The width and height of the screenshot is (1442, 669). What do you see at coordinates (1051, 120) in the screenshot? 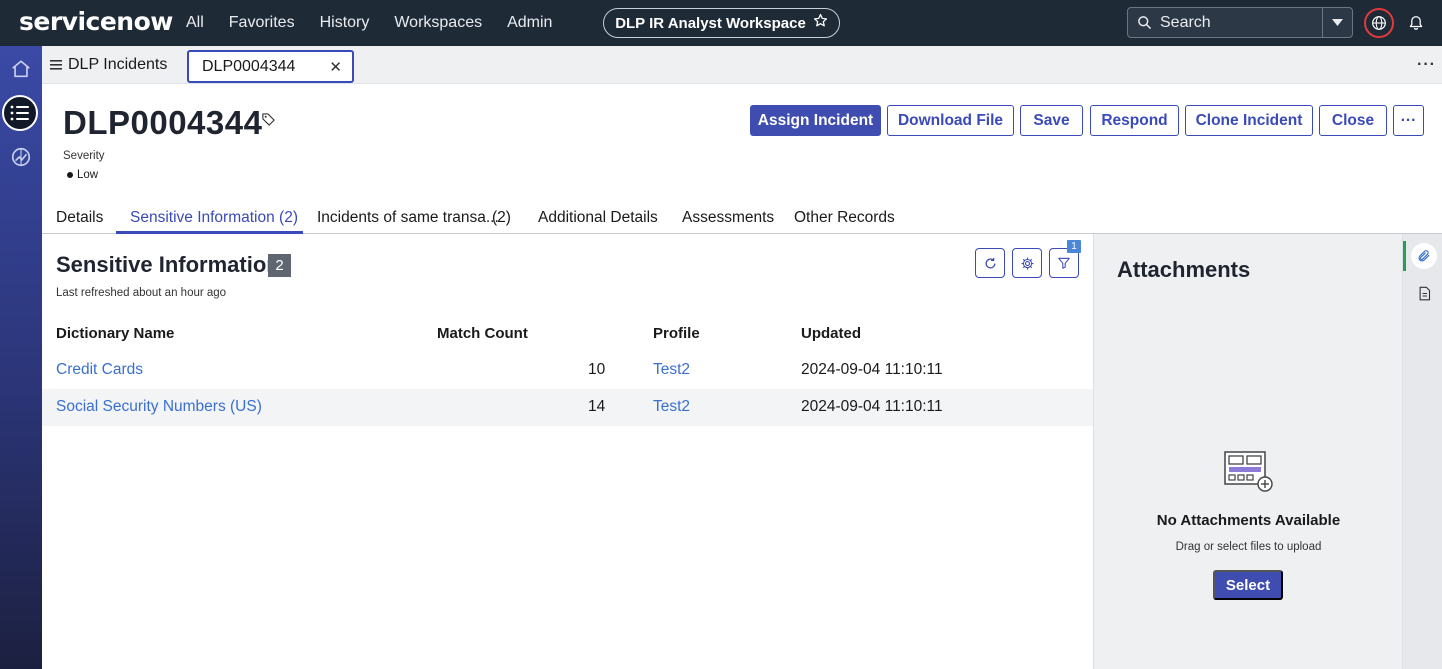
I see `save-button: Save` at bounding box center [1051, 120].